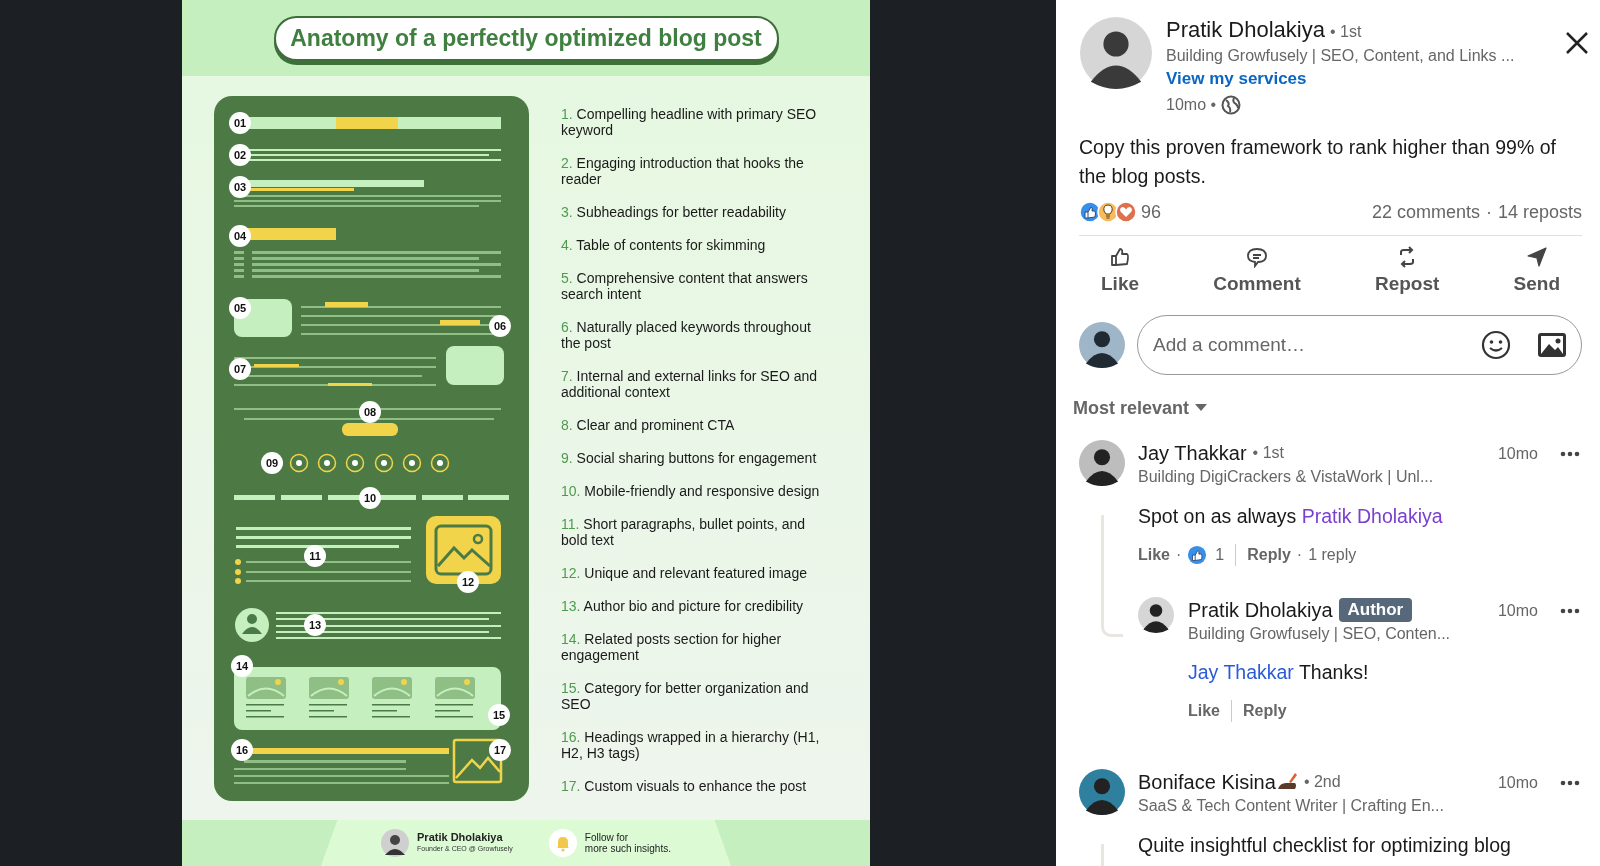  Describe the element at coordinates (1536, 272) in the screenshot. I see `send-button: Send` at that location.